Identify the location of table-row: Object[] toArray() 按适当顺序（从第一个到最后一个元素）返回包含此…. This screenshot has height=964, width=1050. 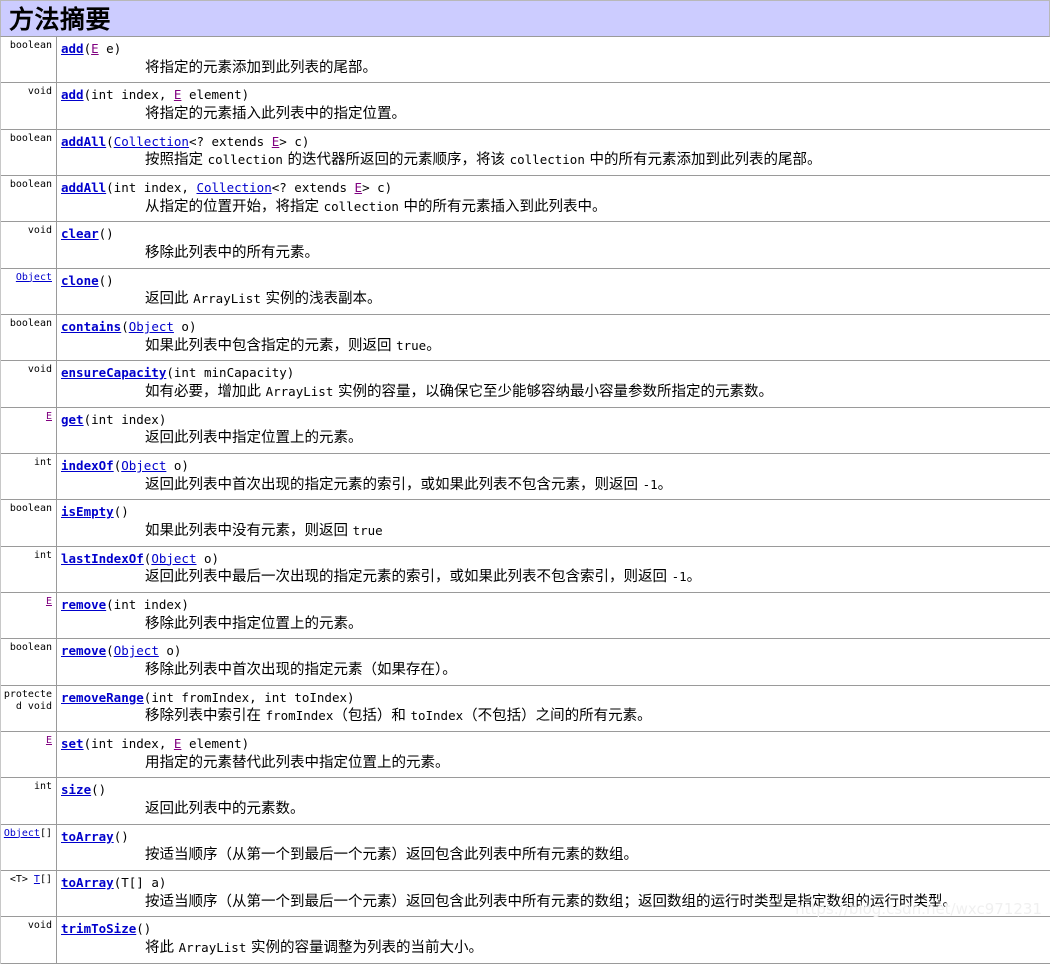
(525, 847).